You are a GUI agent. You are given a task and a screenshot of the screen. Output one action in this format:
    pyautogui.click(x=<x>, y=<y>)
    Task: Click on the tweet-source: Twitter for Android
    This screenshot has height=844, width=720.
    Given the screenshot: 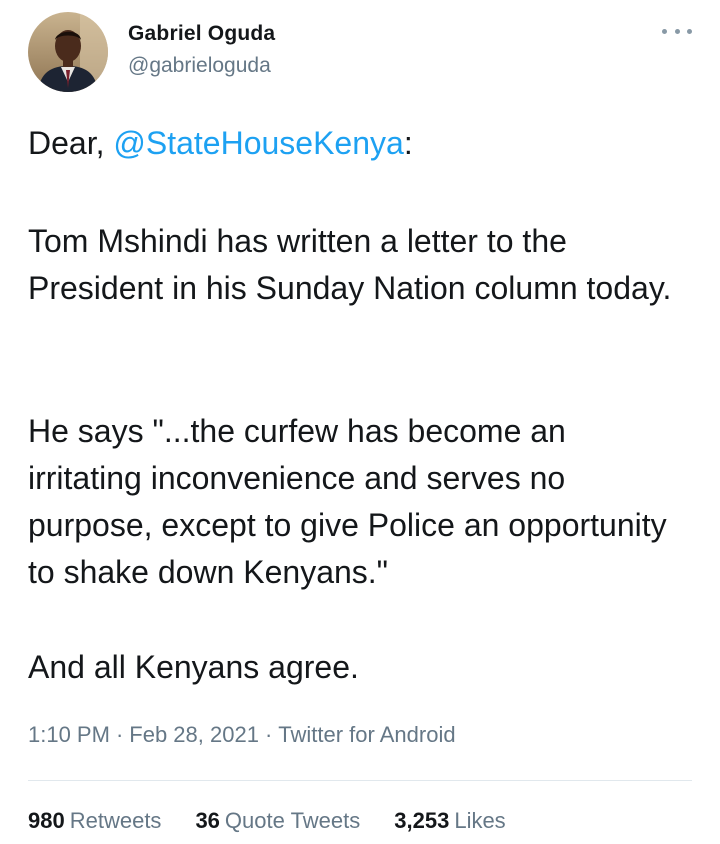 What is the action you would take?
    pyautogui.click(x=366, y=734)
    